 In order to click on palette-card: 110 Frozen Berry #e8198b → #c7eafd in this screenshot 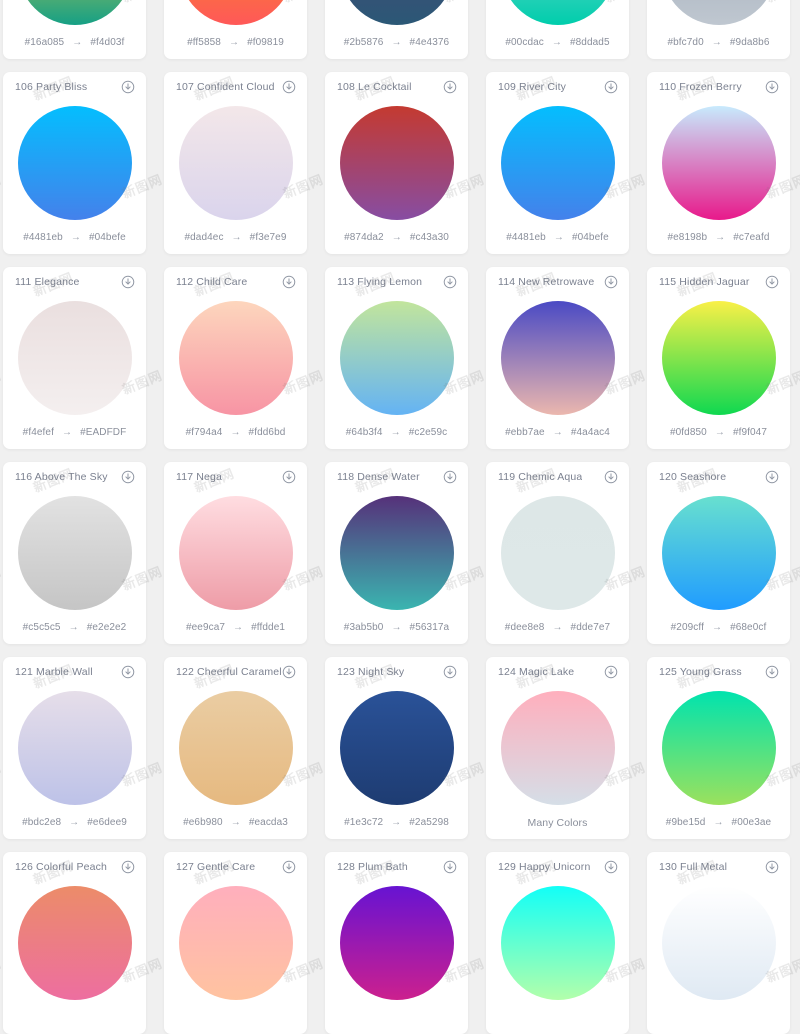, I will do `click(718, 163)`.